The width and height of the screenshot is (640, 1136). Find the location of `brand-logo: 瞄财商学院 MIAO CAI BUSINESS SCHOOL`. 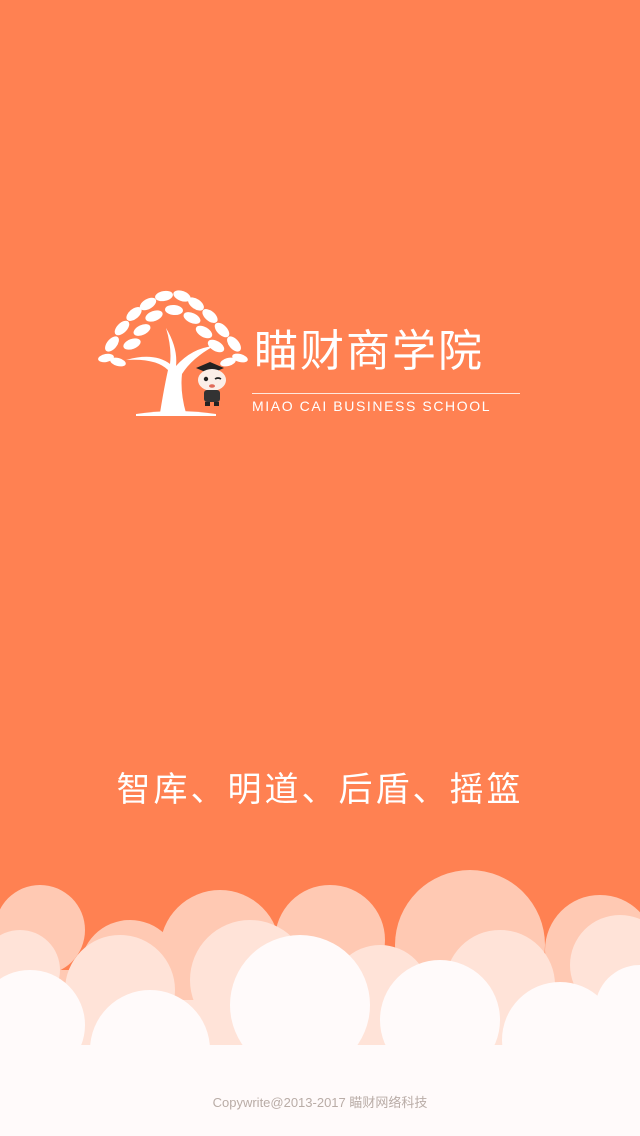

brand-logo: 瞄财商学院 MIAO CAI BUSINESS SCHOOL is located at coordinates (311, 353).